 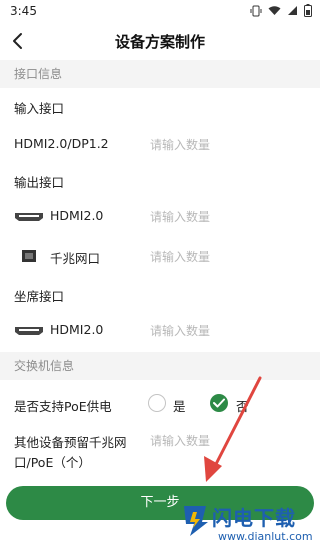 I want to click on reserve-ports-row: 其他设备预留千兆网 口/PoE（个） 请输入数量, so click(x=160, y=449).